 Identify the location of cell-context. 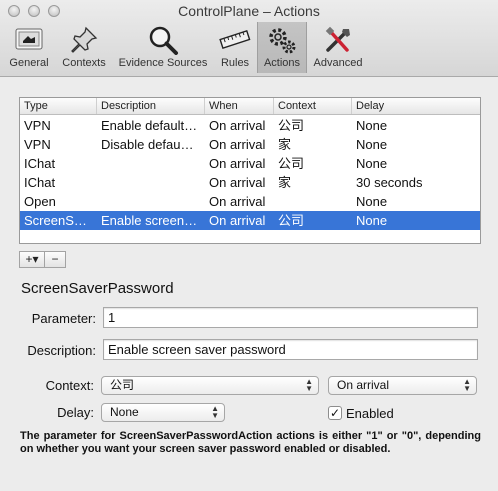
(313, 201).